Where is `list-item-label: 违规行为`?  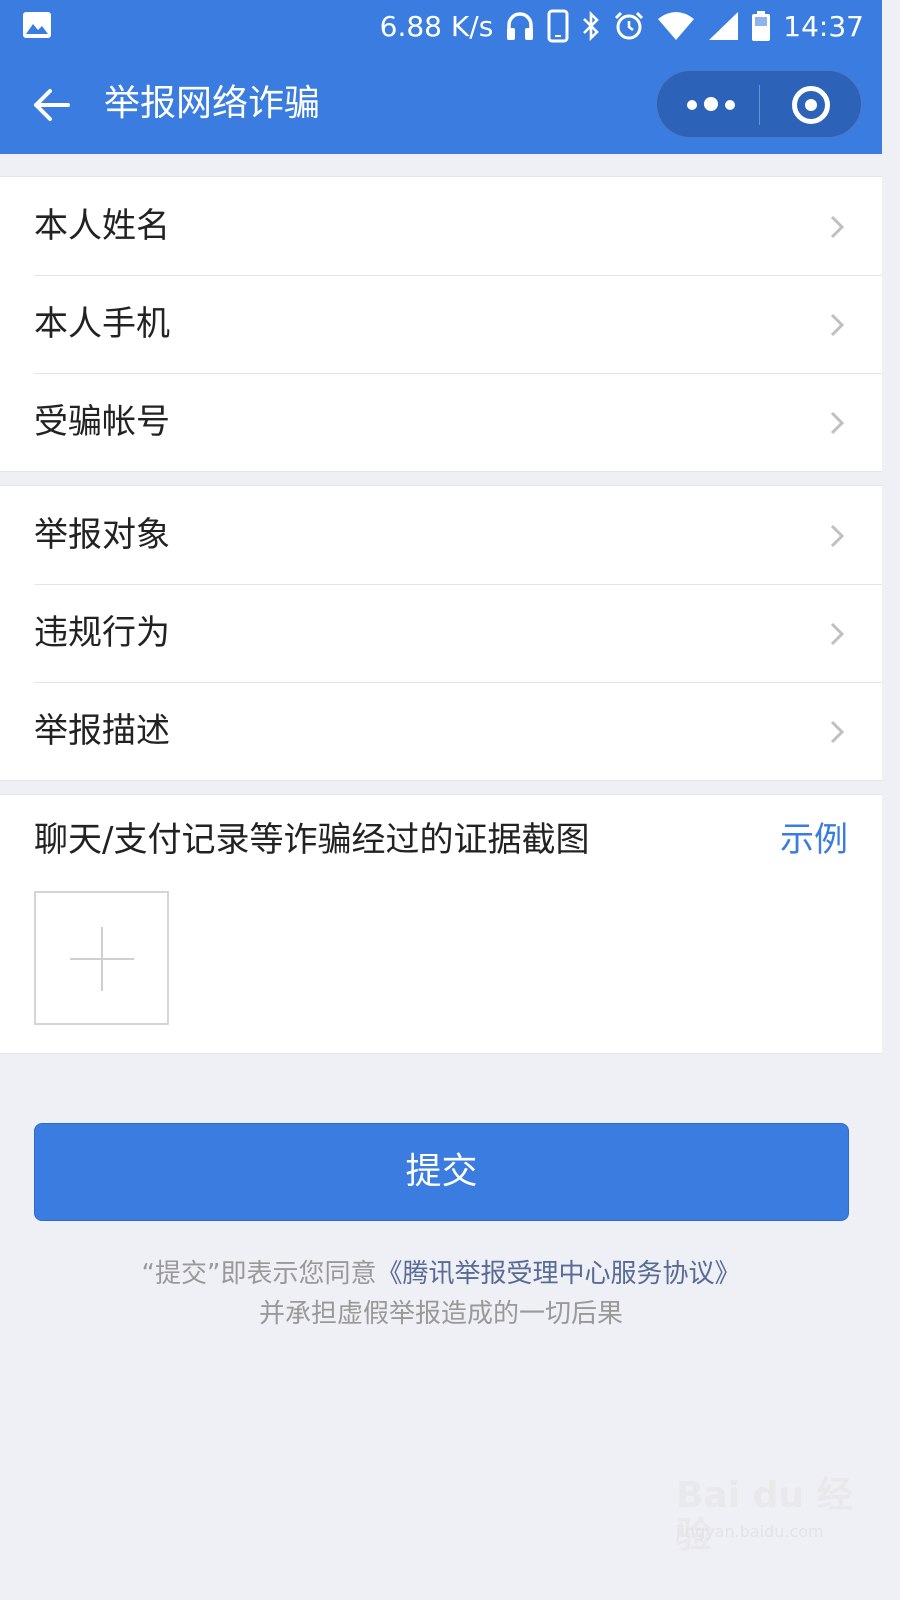 list-item-label: 违规行为 is located at coordinates (102, 633).